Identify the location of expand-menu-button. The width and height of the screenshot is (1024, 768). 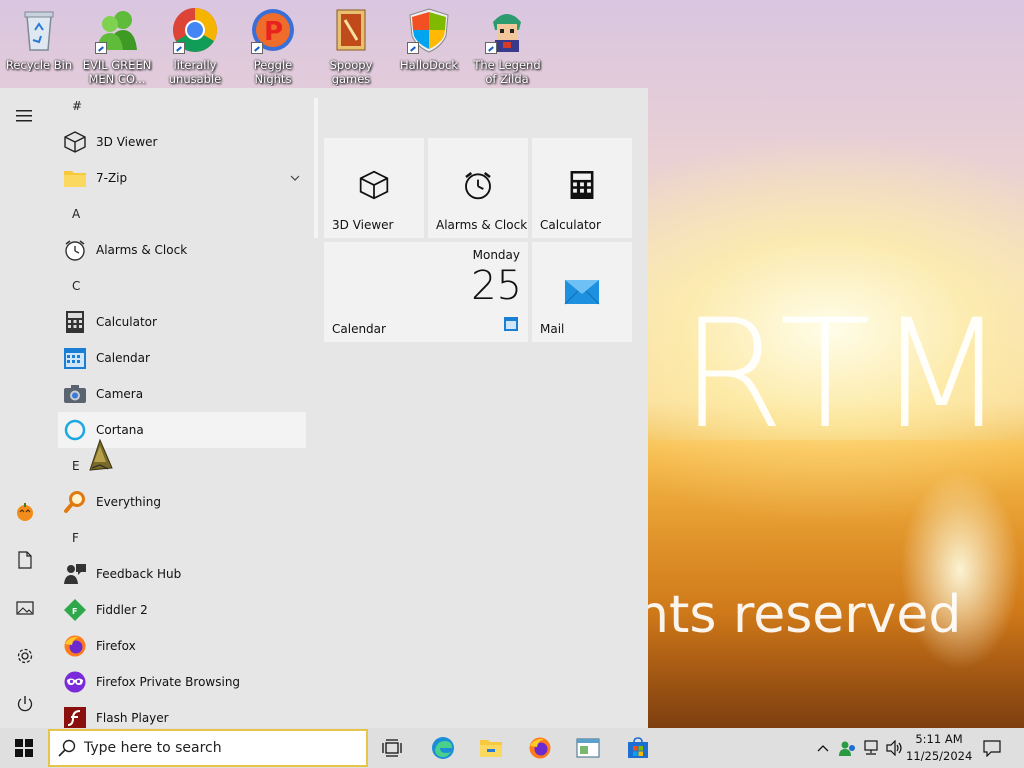
(25, 116).